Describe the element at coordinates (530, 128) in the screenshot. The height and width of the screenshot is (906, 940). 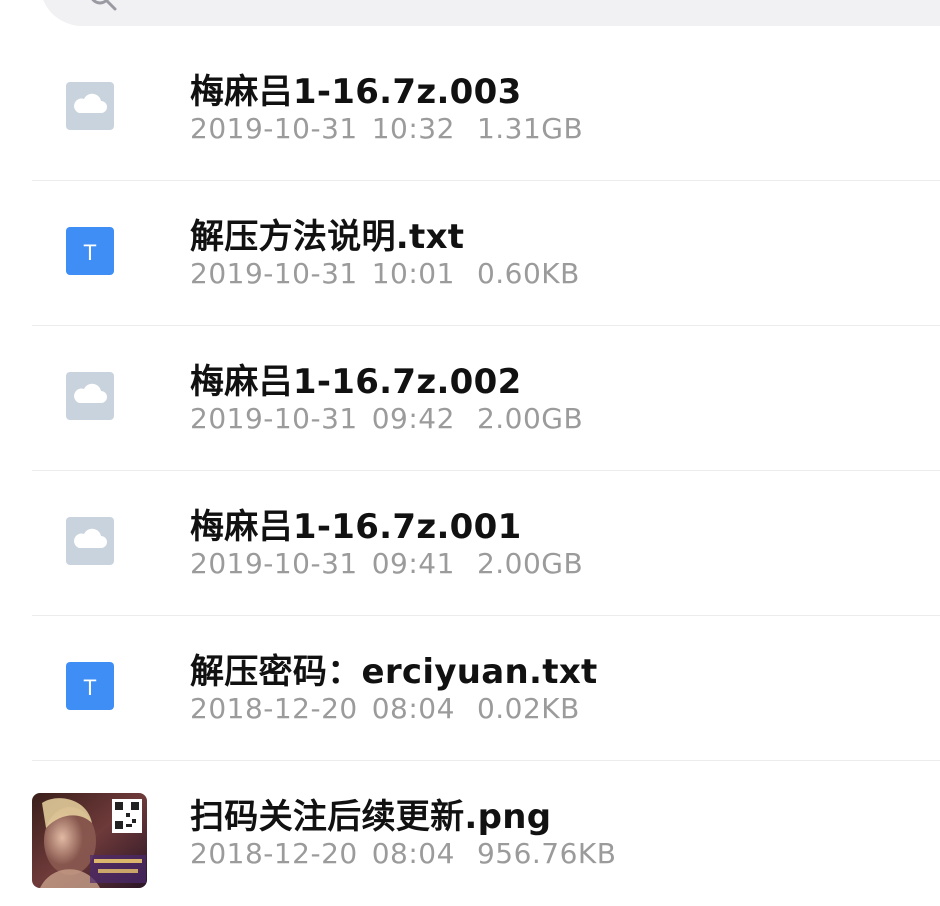
I see `file-size: 1.31GB` at that location.